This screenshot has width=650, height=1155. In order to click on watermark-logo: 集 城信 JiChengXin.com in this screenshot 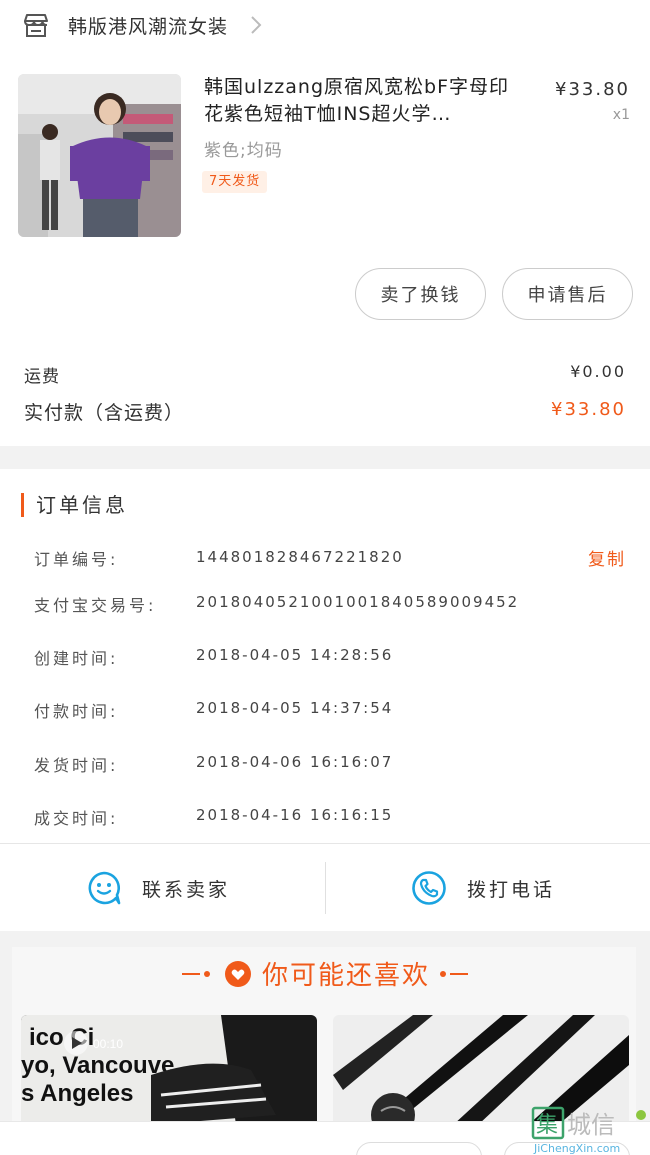, I will do `click(590, 1130)`.